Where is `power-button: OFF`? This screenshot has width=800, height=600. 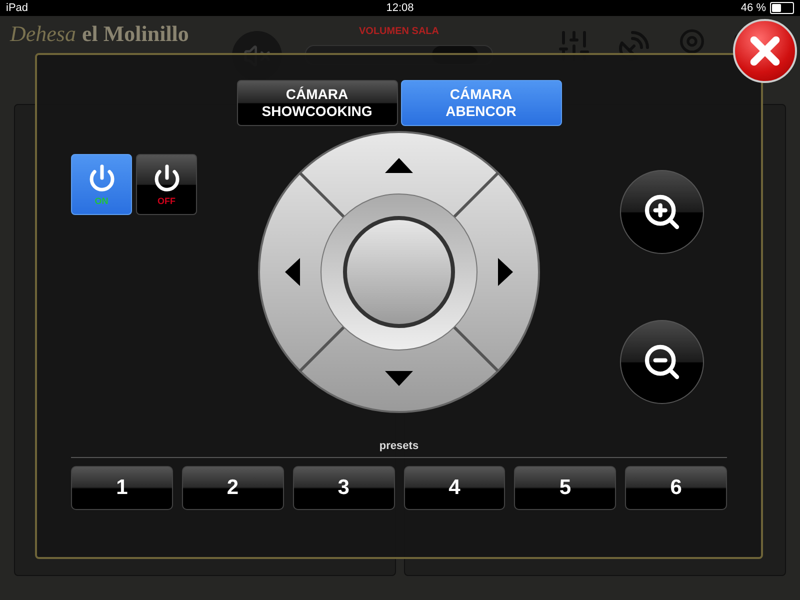 power-button: OFF is located at coordinates (166, 184).